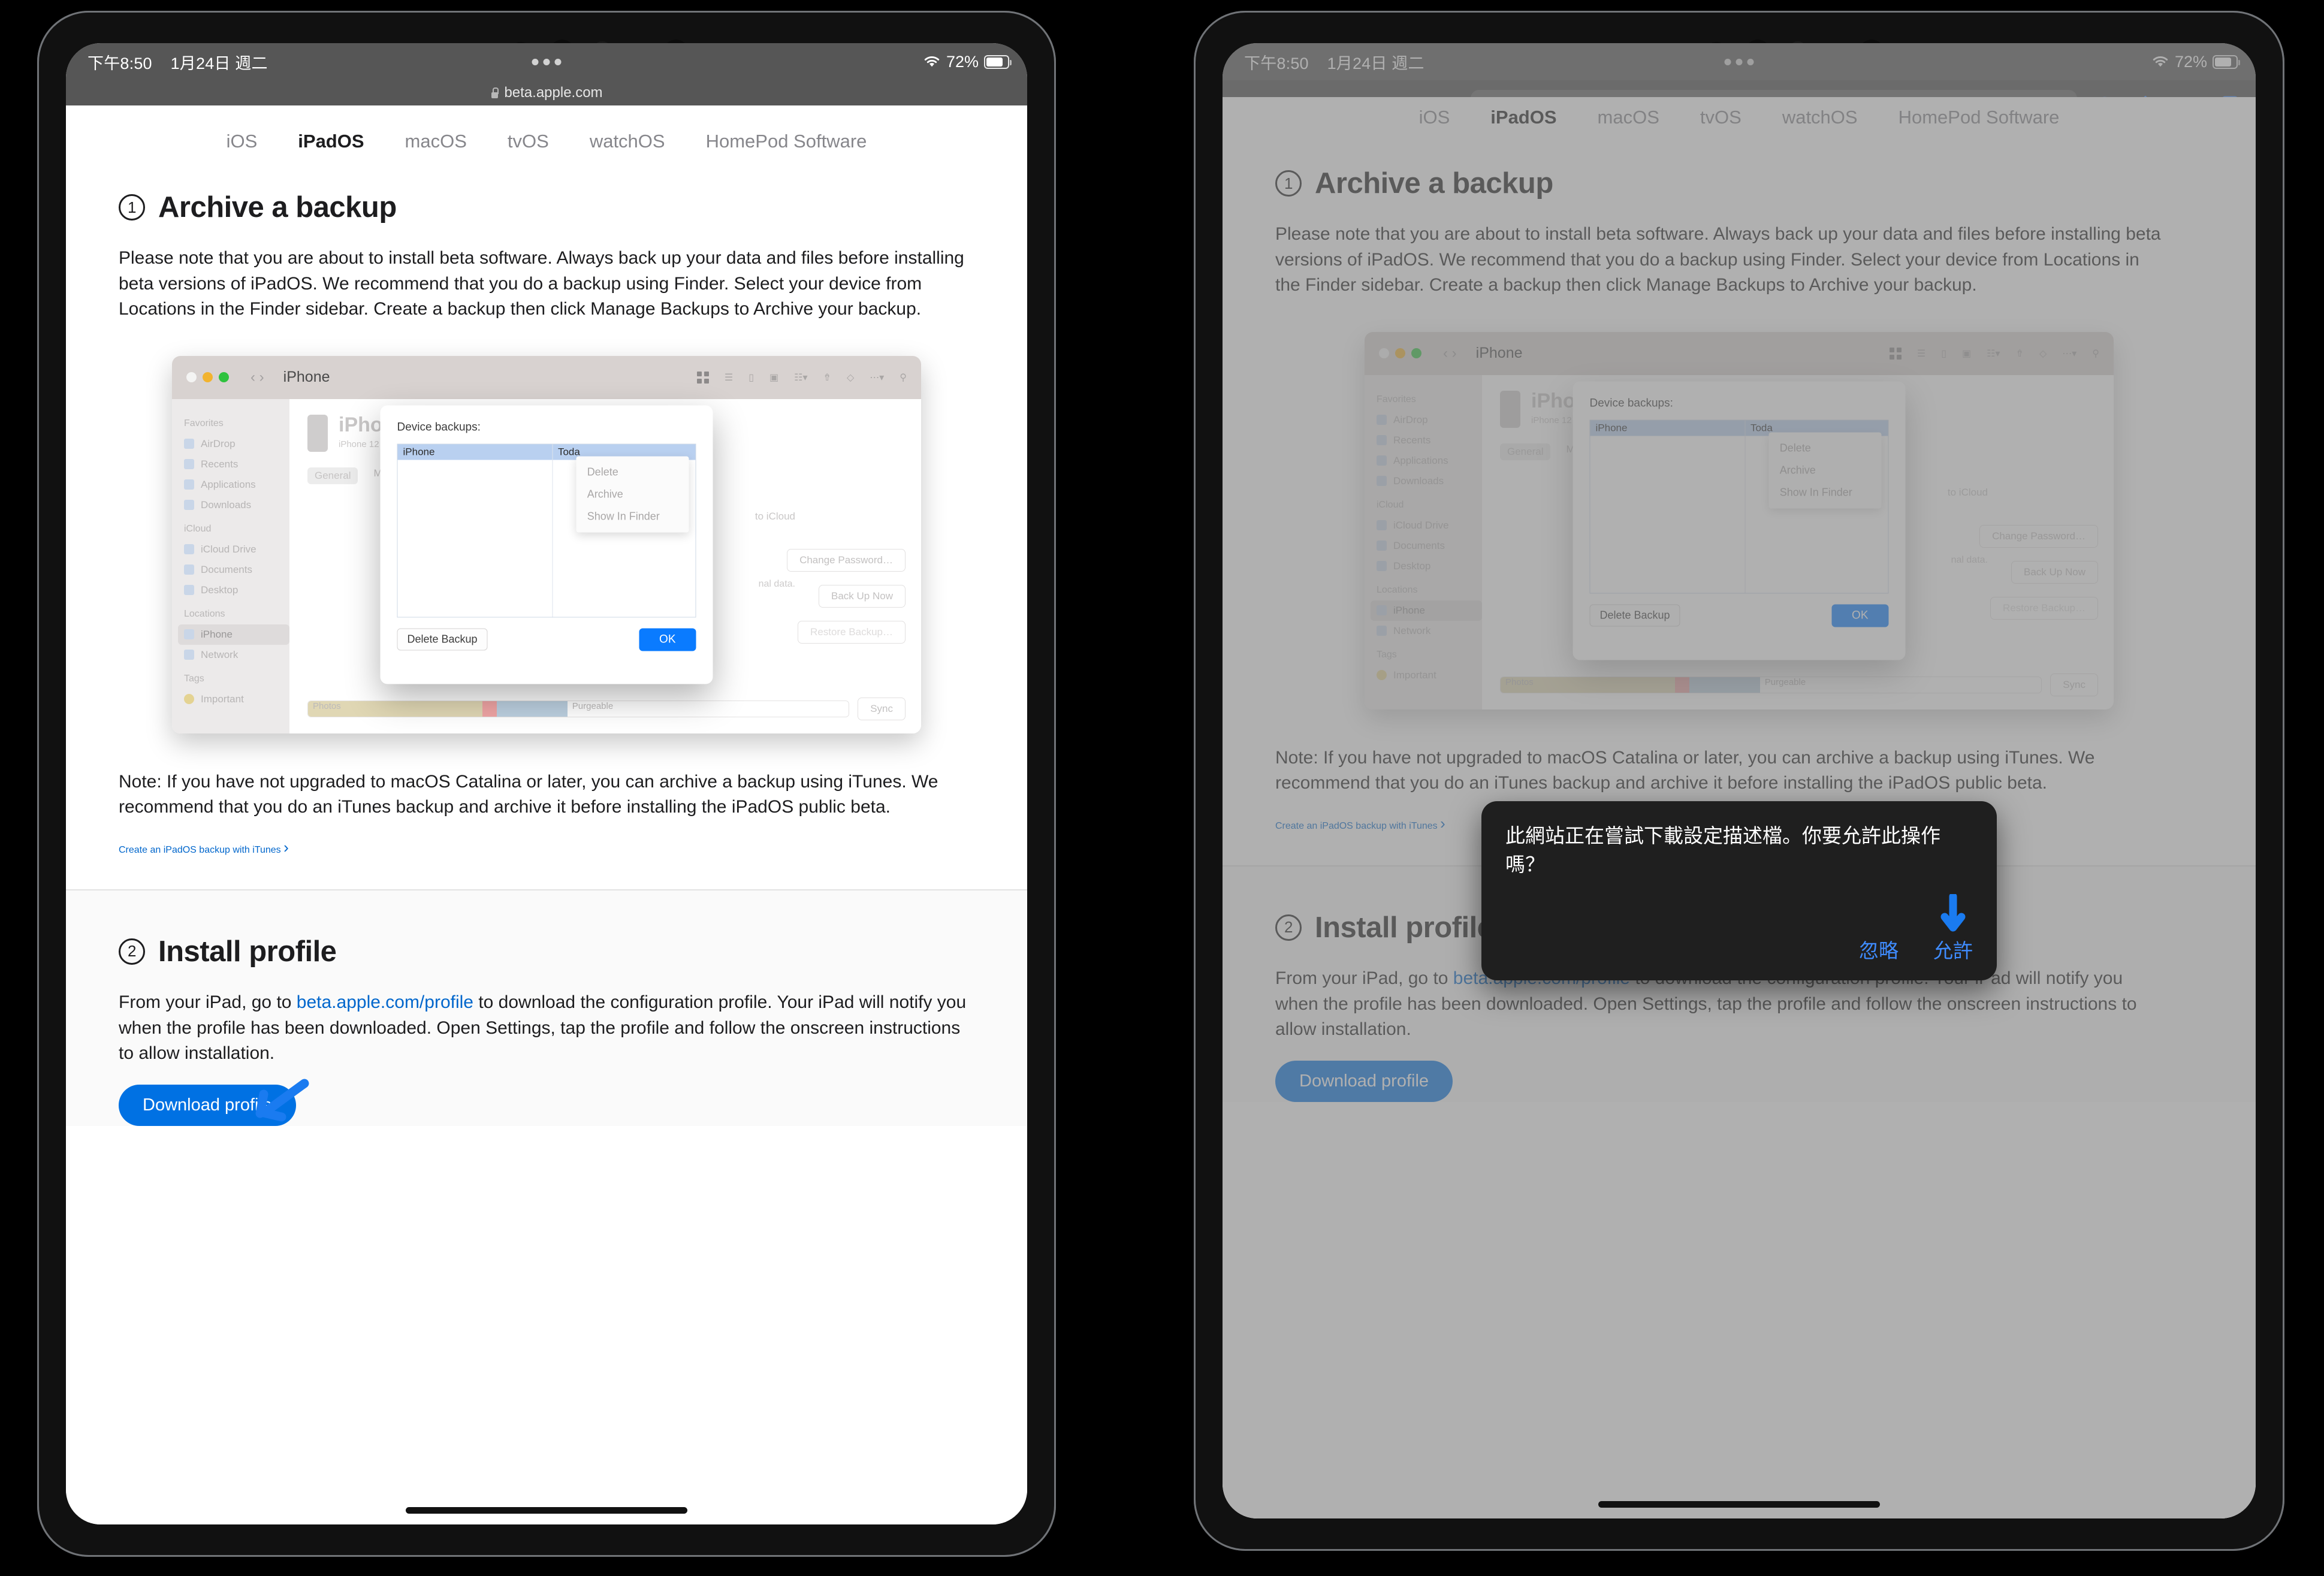  I want to click on home-indicator-left, so click(546, 1511).